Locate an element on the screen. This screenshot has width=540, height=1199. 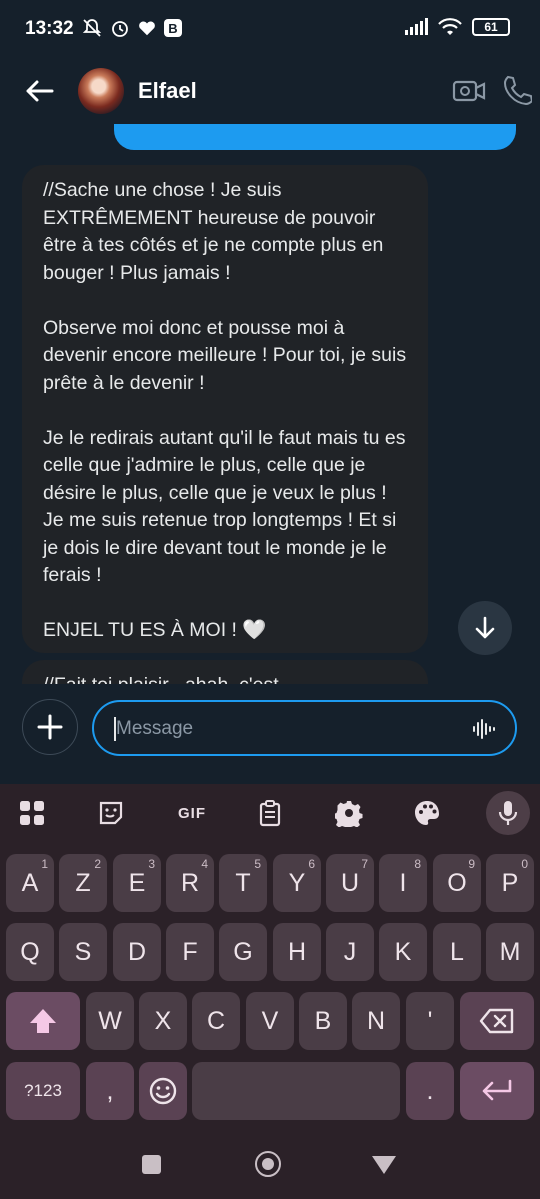
key-a: A1 is located at coordinates (30, 883).